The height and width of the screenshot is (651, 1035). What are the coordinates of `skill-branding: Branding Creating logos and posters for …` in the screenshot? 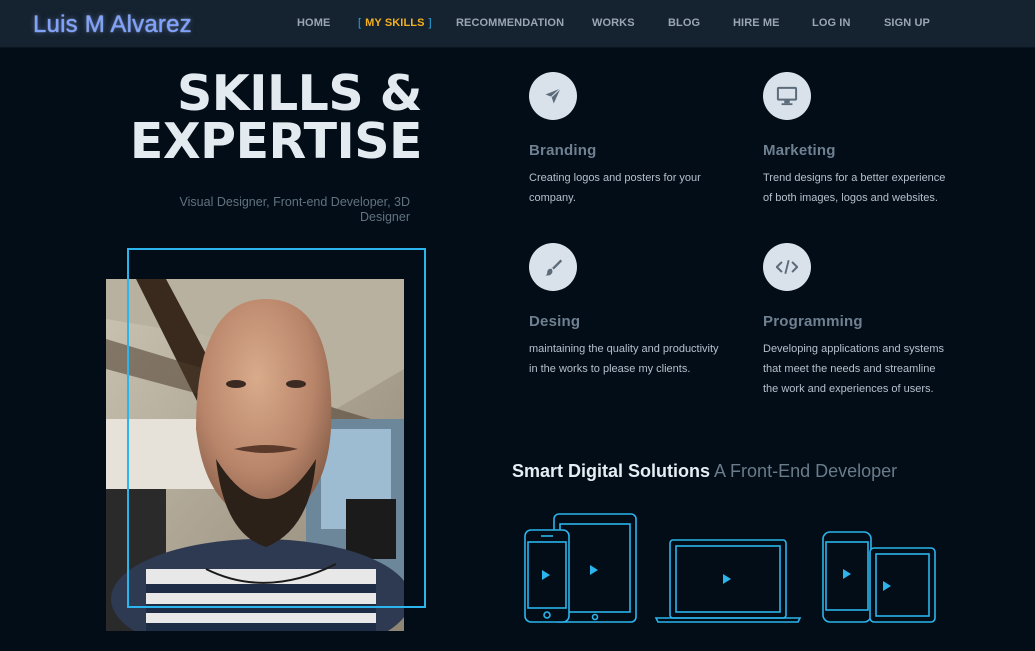 It's located at (624, 140).